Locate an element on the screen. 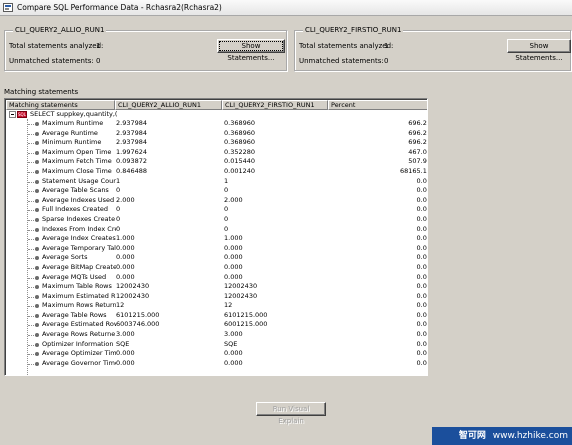  right-total-label: Total statements analyzed: is located at coordinates (346, 46).